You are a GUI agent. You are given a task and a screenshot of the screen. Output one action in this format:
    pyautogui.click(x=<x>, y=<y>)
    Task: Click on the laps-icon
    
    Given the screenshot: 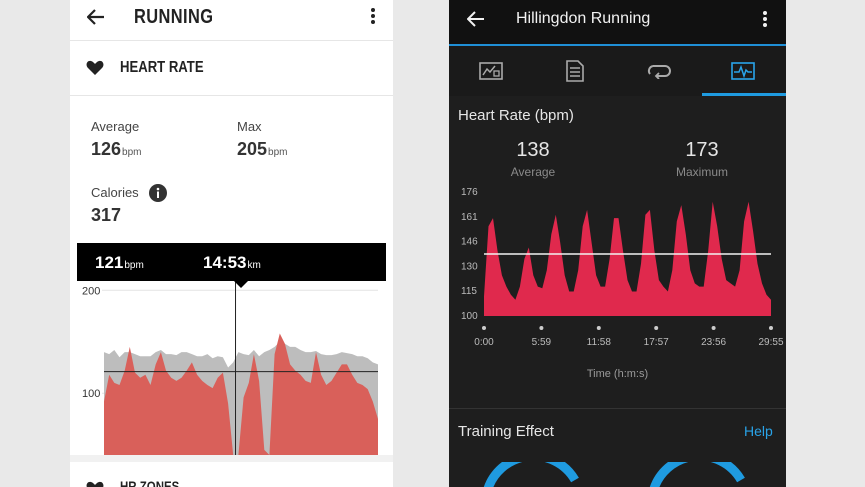 What is the action you would take?
    pyautogui.click(x=659, y=72)
    